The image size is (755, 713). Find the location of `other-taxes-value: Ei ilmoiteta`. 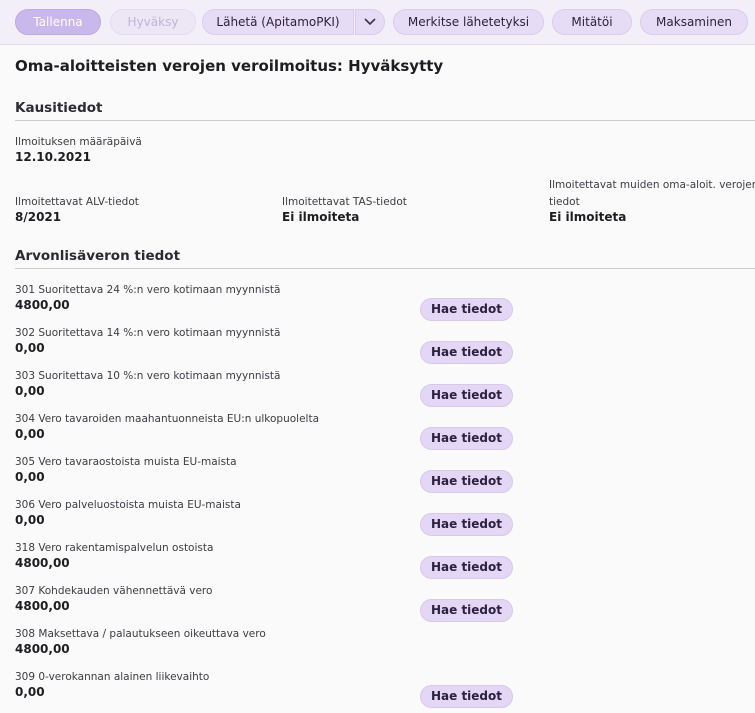

other-taxes-value: Ei ilmoiteta is located at coordinates (588, 217).